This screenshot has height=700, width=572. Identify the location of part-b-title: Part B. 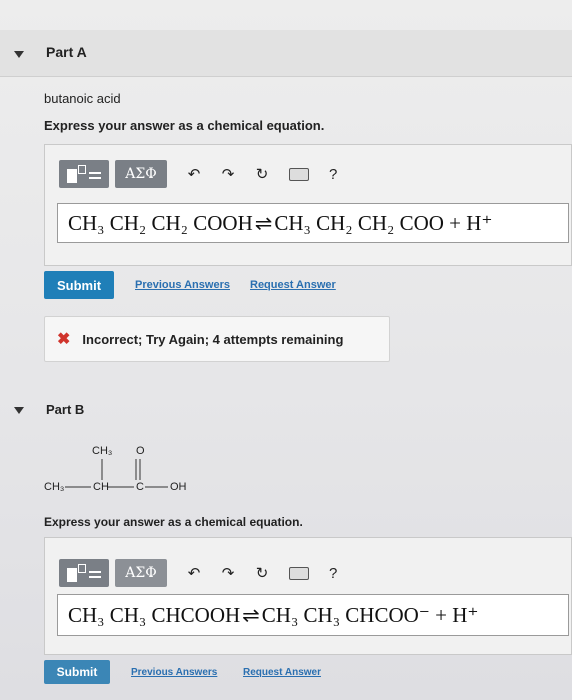
(65, 409).